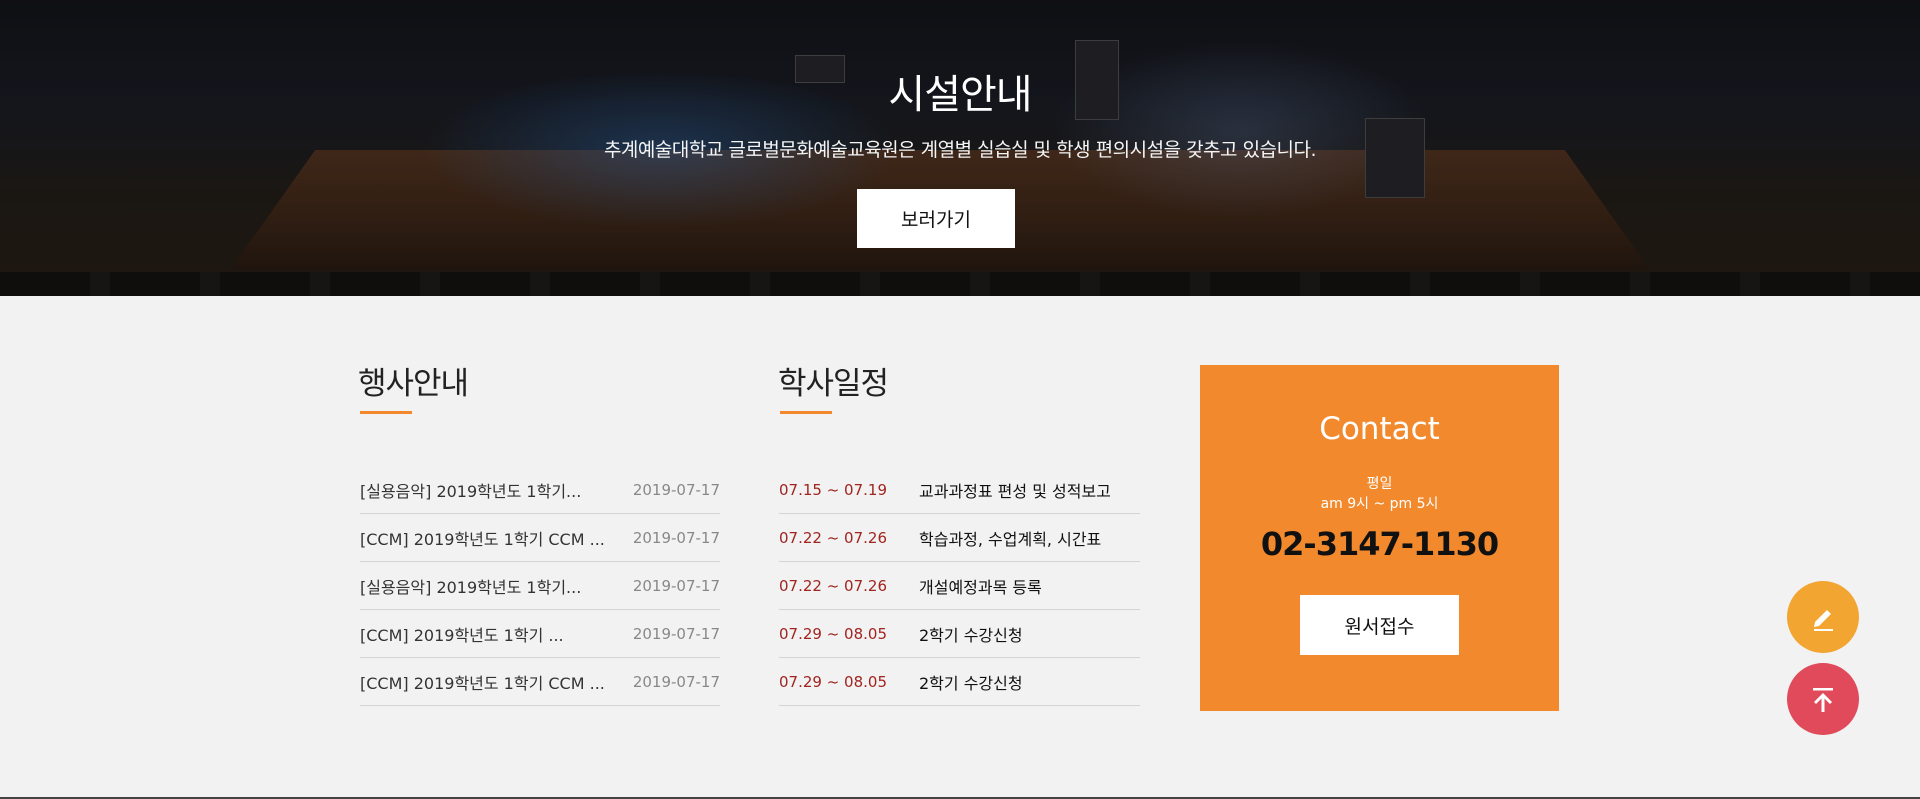 The image size is (1920, 799). I want to click on contact-title: Contact, so click(1379, 429).